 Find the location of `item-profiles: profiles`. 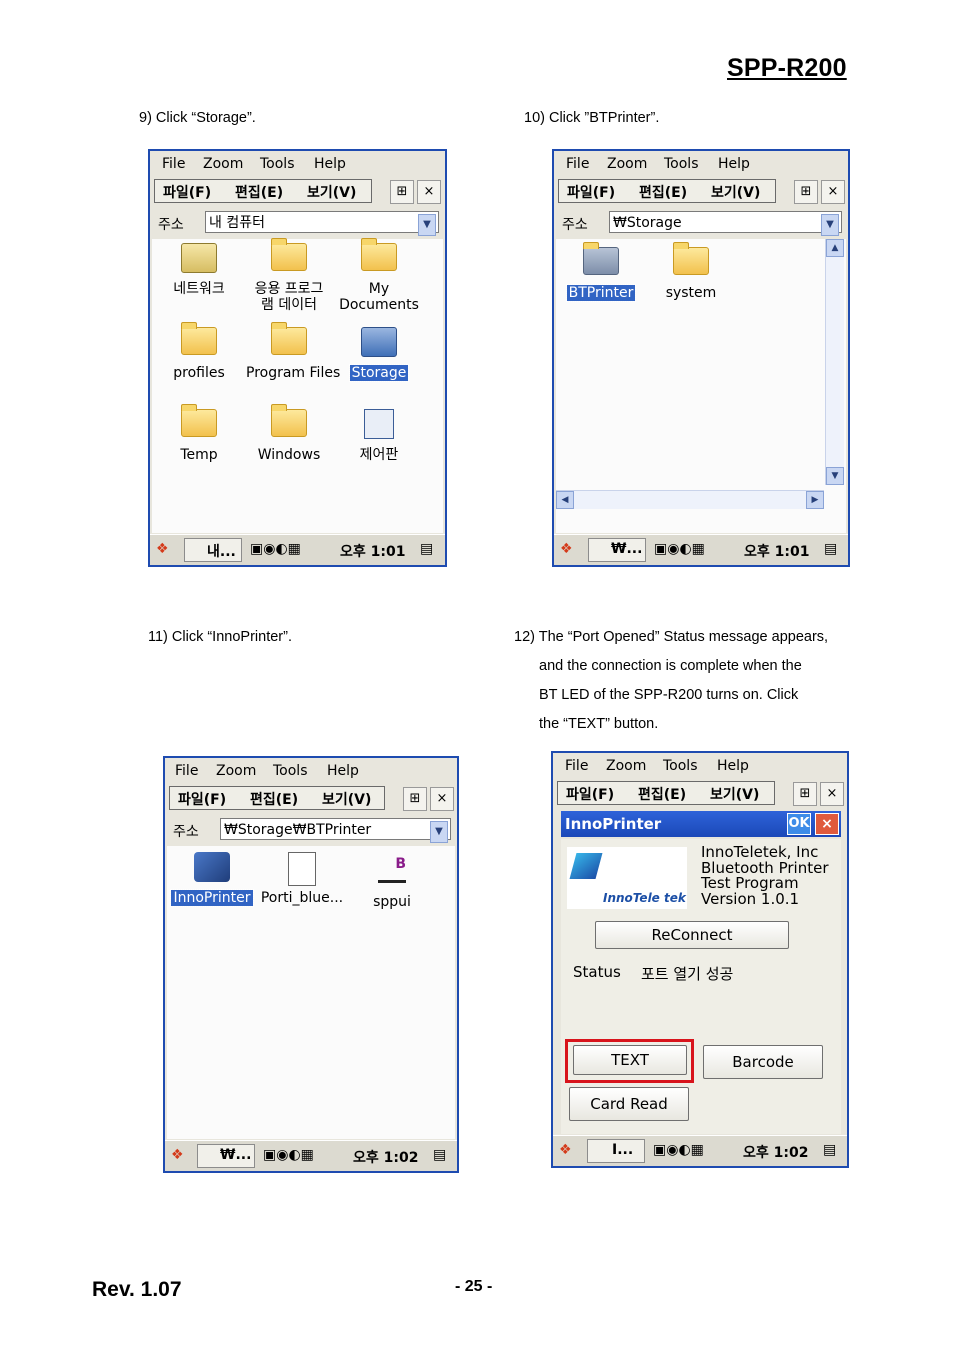

item-profiles: profiles is located at coordinates (199, 351).